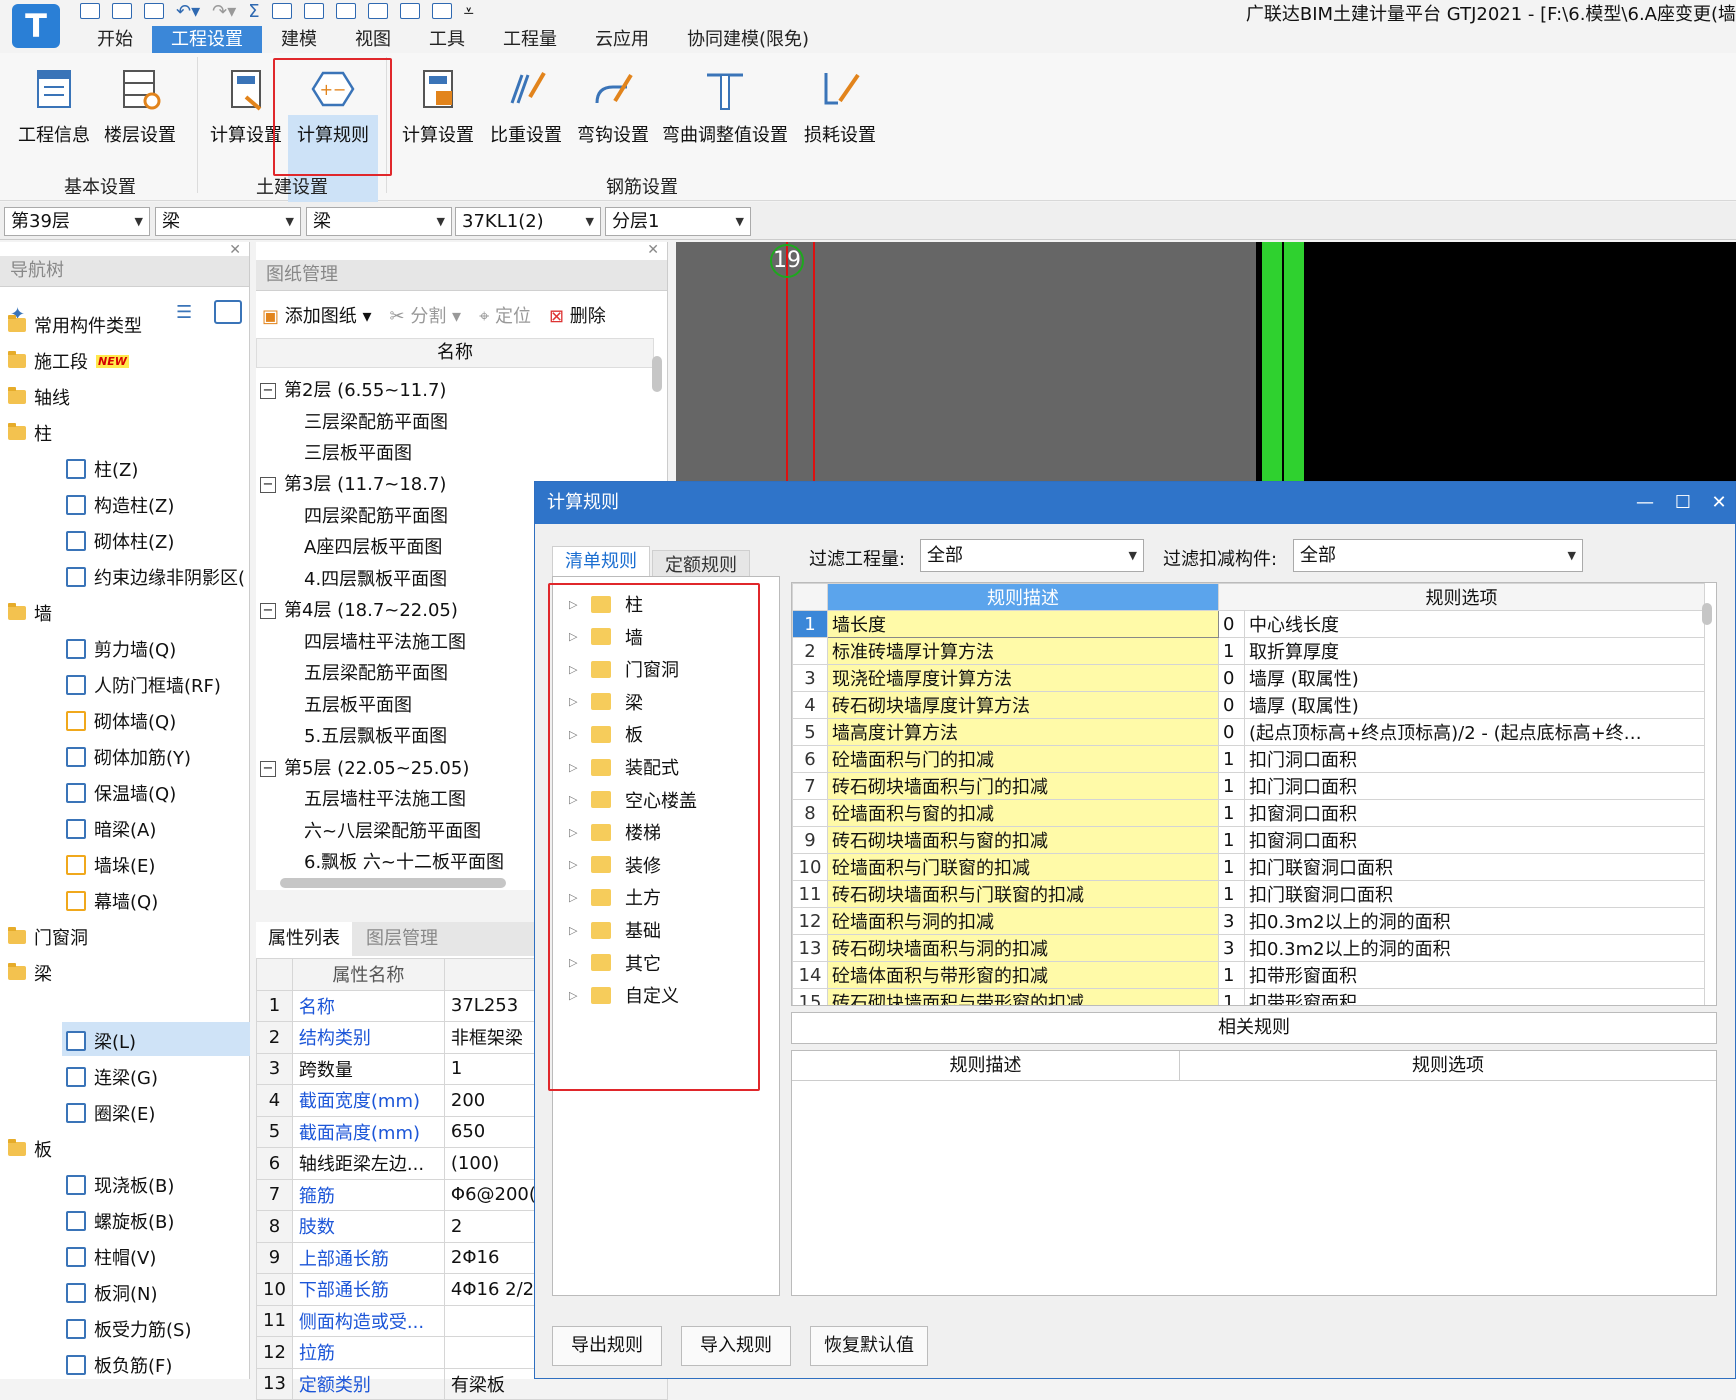 This screenshot has width=1736, height=1400. What do you see at coordinates (376, 421) in the screenshot?
I see `drawing-row: 三层梁配筋平面图` at bounding box center [376, 421].